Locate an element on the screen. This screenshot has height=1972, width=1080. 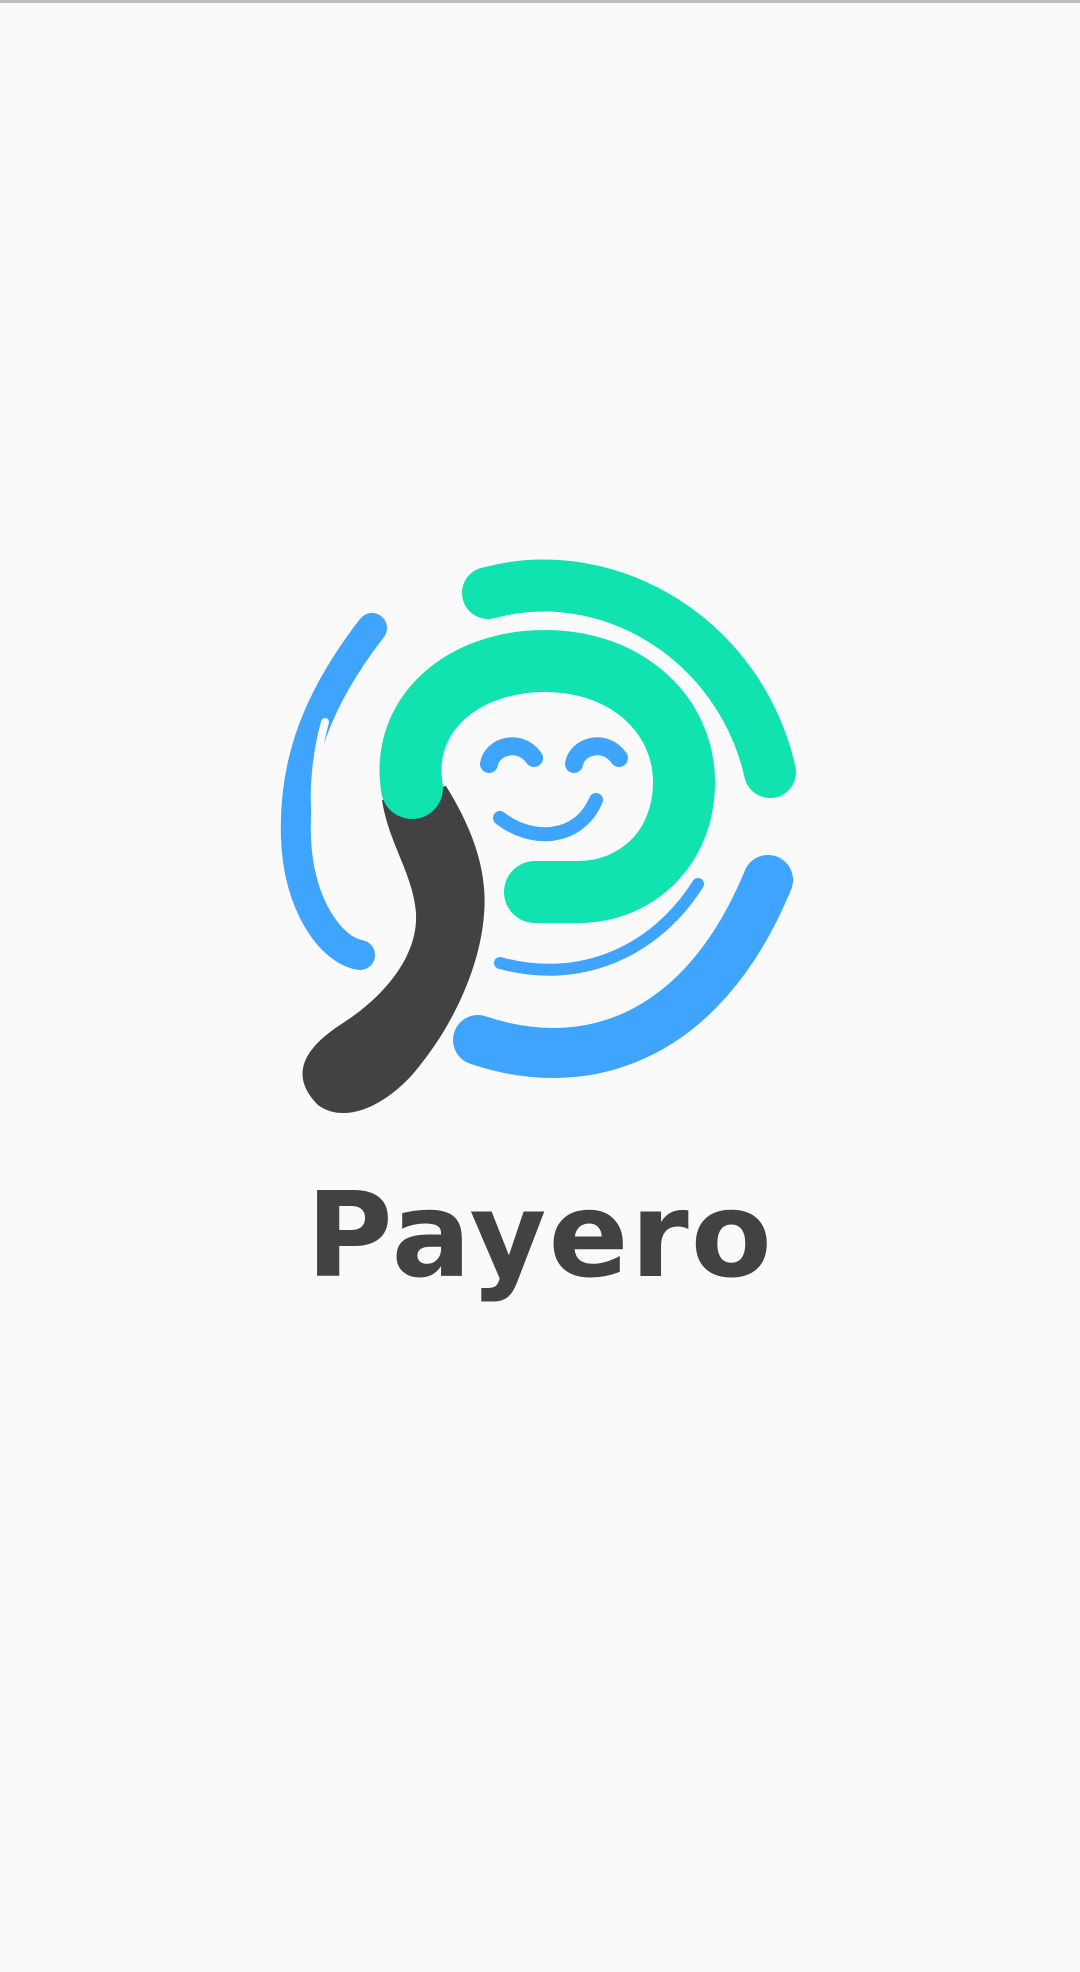
logo-blue-left-arc is located at coordinates (333, 791).